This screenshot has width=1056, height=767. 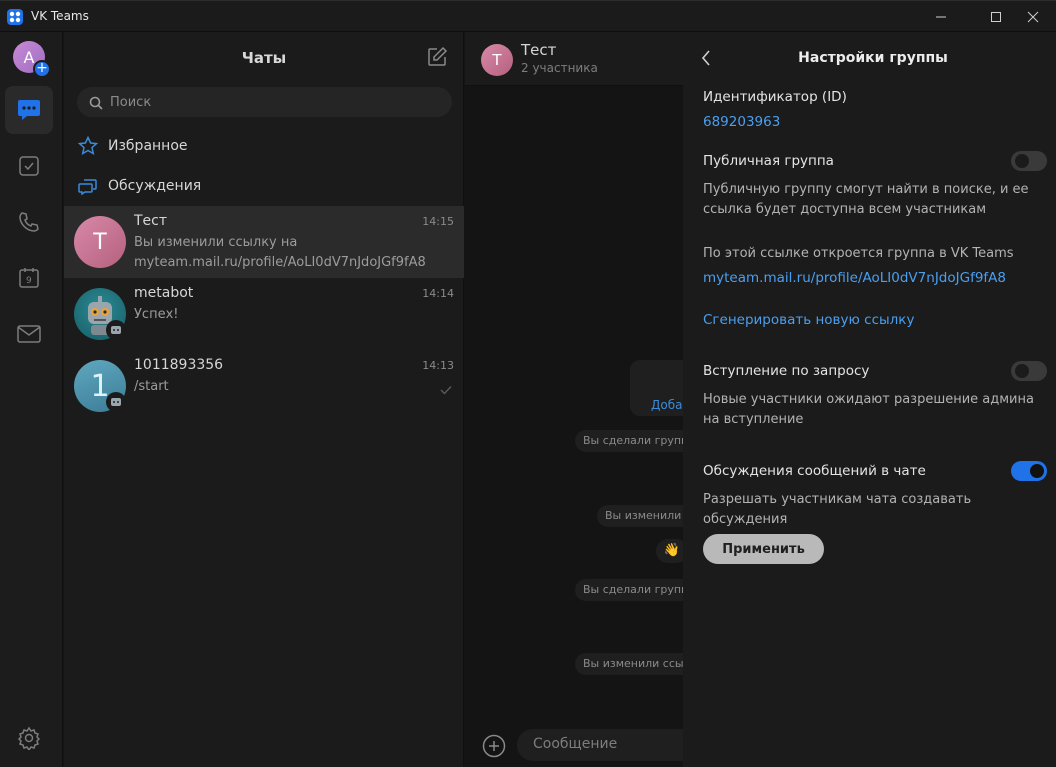 I want to click on minimize-button, so click(x=941, y=17).